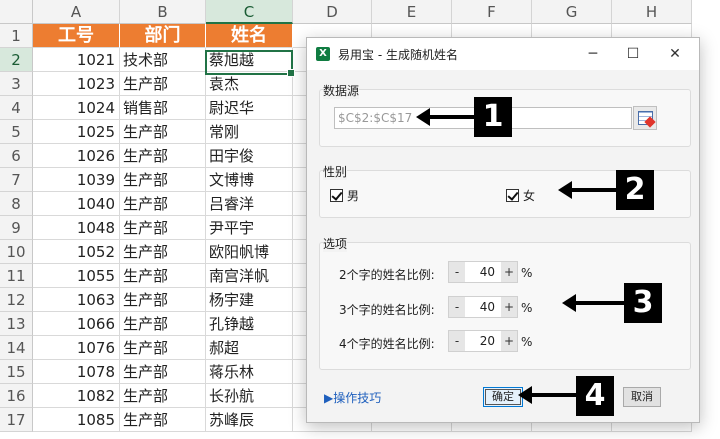  I want to click on table-cell: 1024, so click(76, 108).